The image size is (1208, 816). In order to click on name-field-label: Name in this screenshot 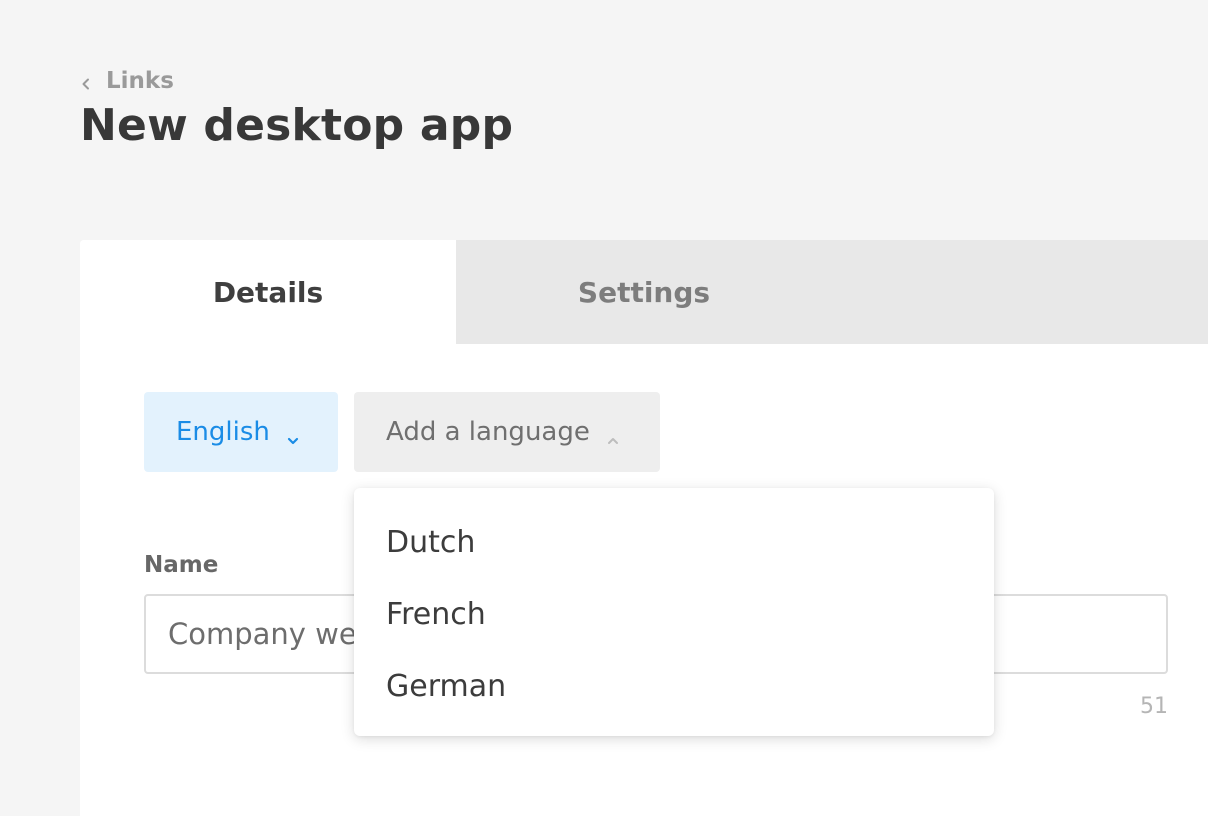, I will do `click(181, 565)`.